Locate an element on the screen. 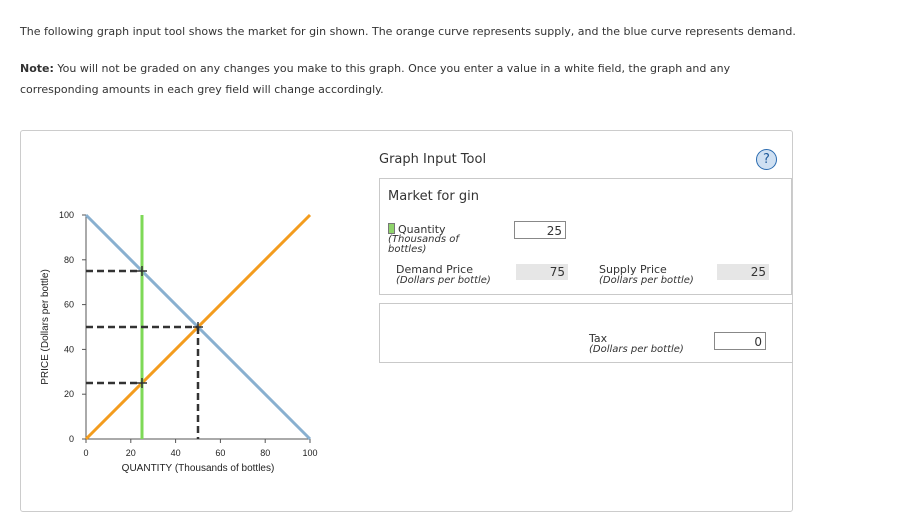 This screenshot has width=924, height=526. note-label: Note: is located at coordinates (37, 68).